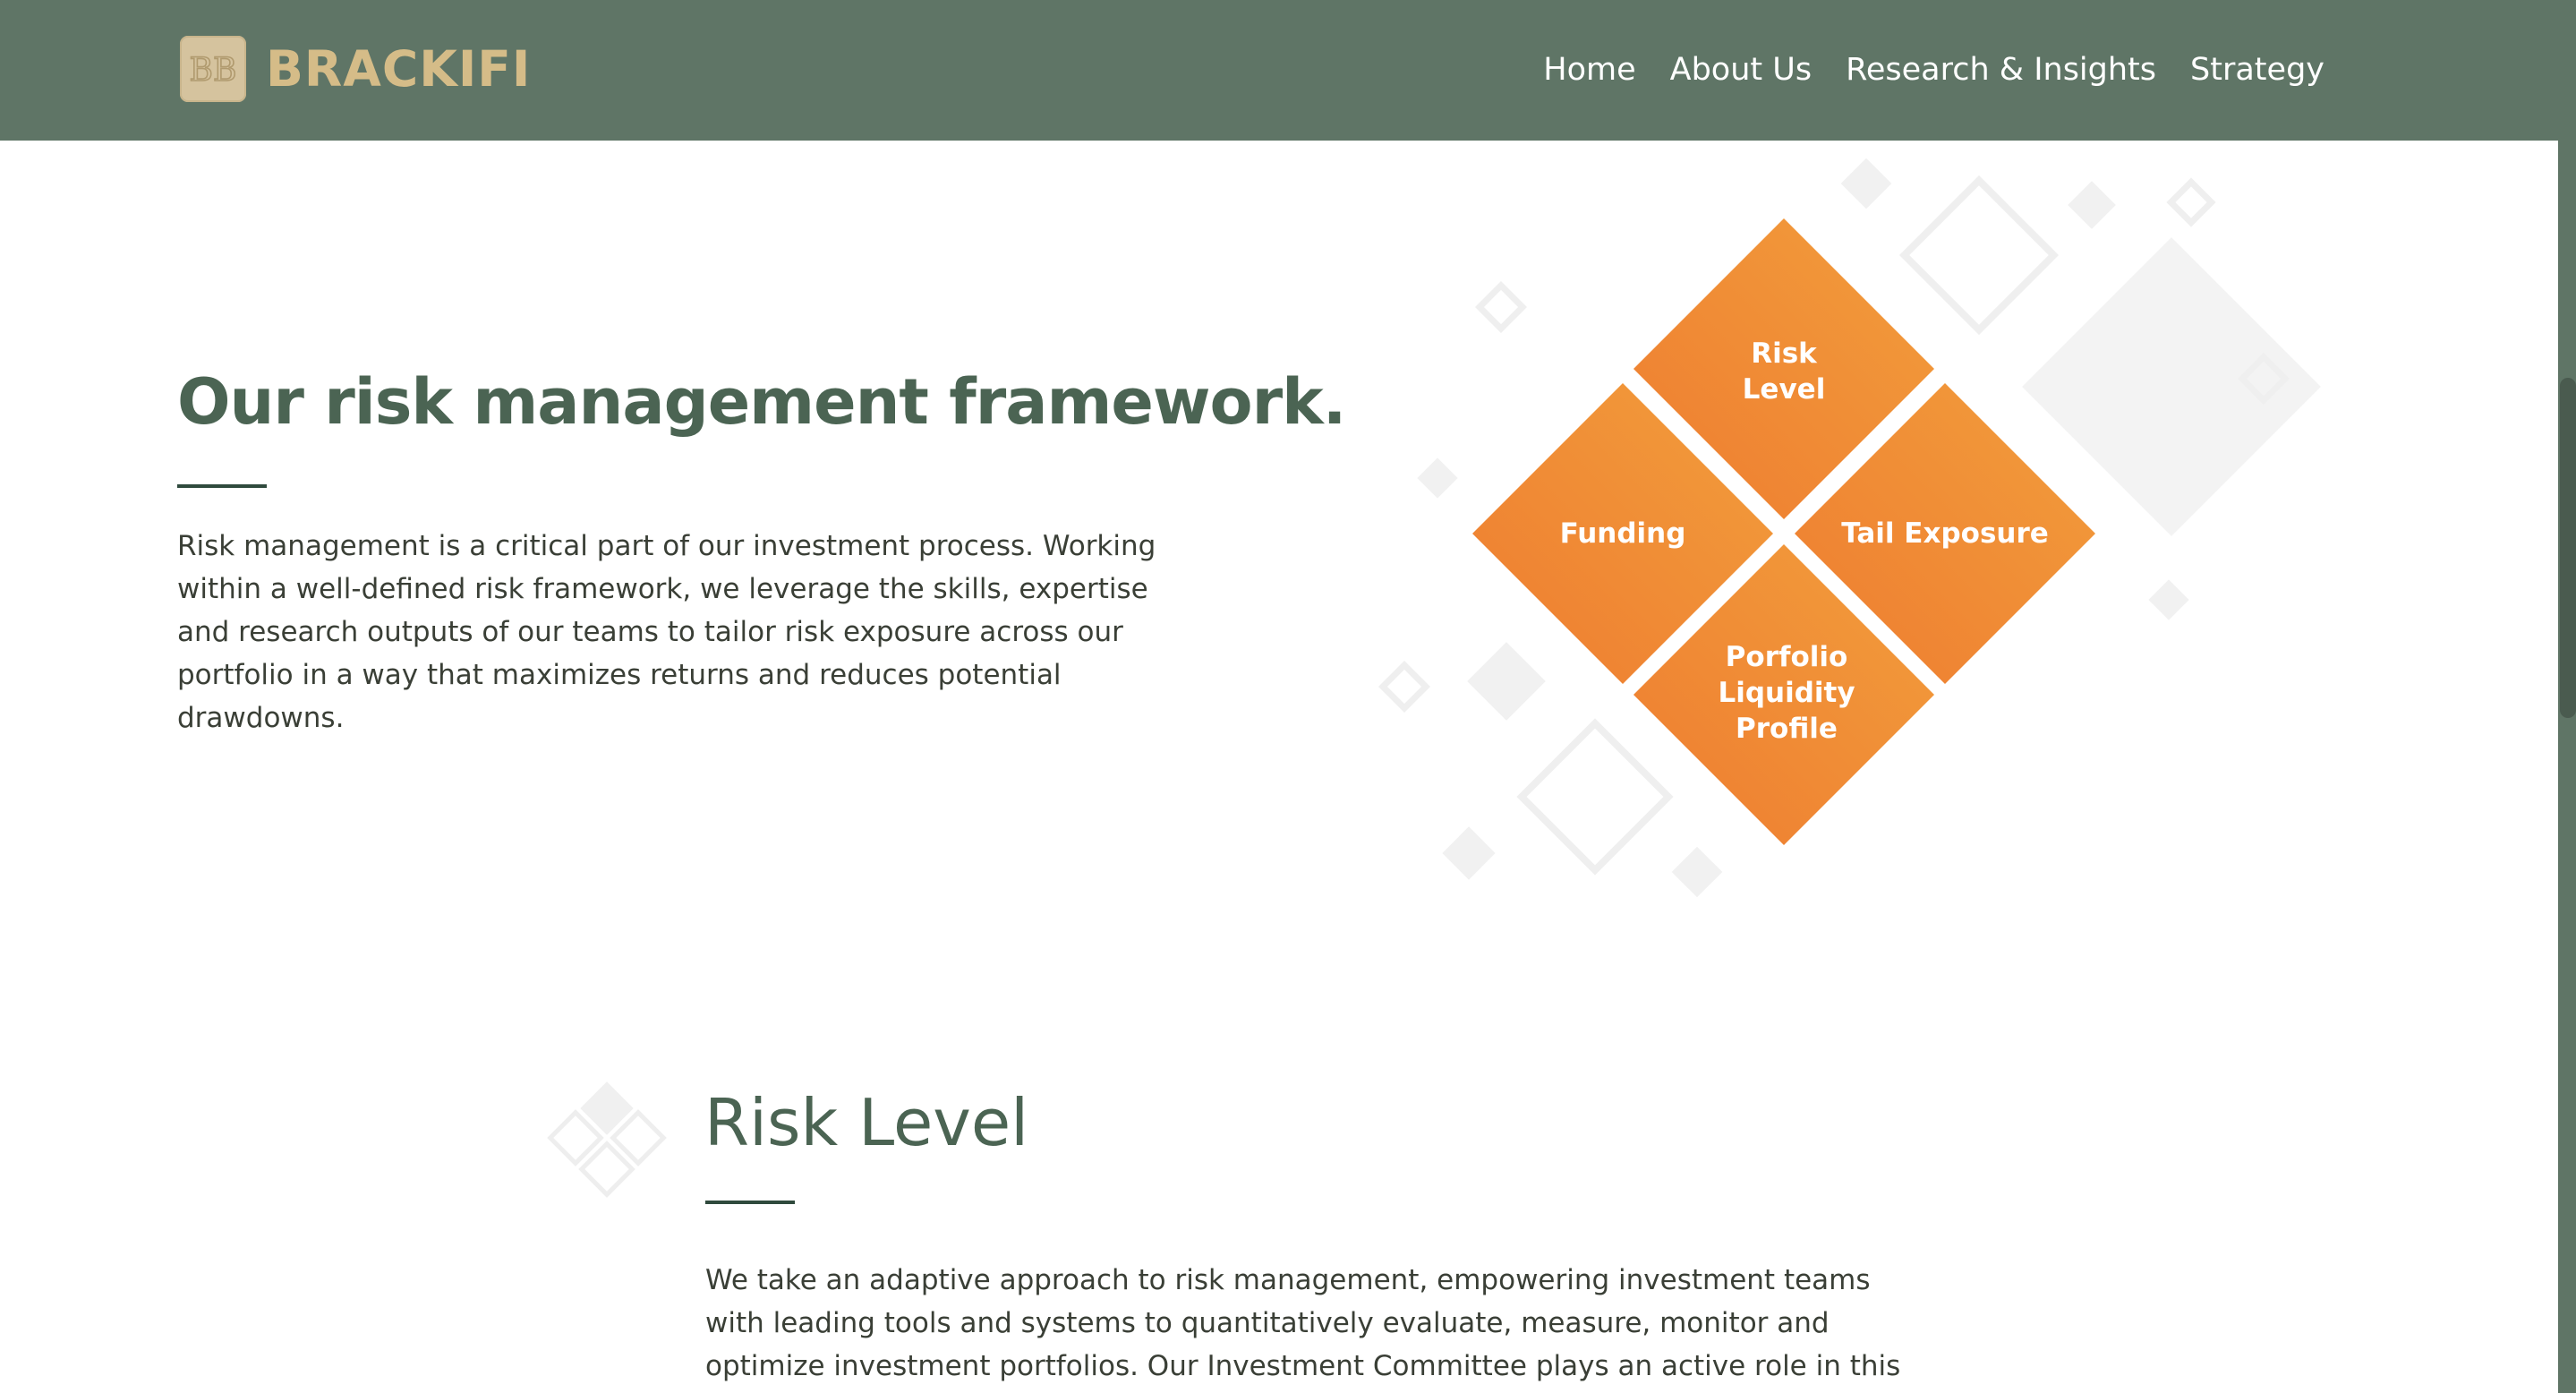 This screenshot has height=1393, width=2576. Describe the element at coordinates (399, 69) in the screenshot. I see `brand-name: BRACKIFI` at that location.